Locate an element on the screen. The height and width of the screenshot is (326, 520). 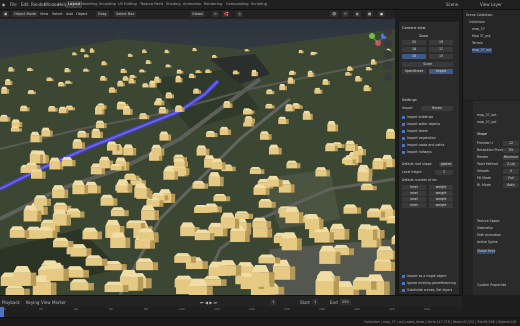
object-menu: Object is located at coordinates (81, 14).